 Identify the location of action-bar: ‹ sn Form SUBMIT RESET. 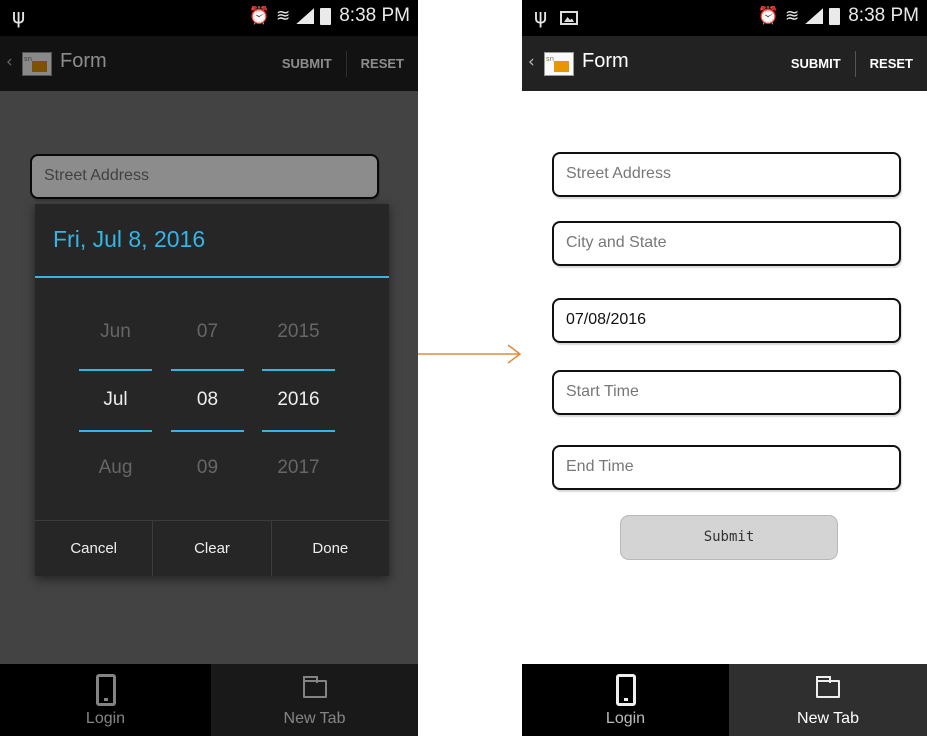
(724, 63).